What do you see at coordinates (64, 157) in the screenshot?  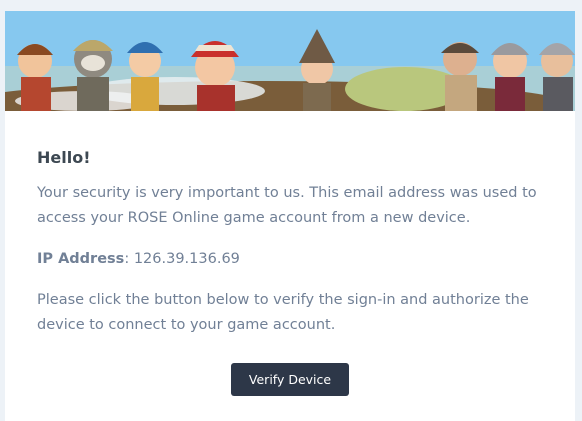 I see `greeting-heading: Hello!` at bounding box center [64, 157].